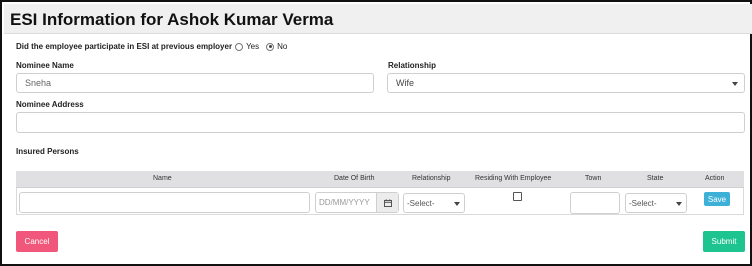 This screenshot has width=752, height=266. Describe the element at coordinates (344, 202) in the screenshot. I see `dob-placeholder: DD/MM/YYYY` at that location.